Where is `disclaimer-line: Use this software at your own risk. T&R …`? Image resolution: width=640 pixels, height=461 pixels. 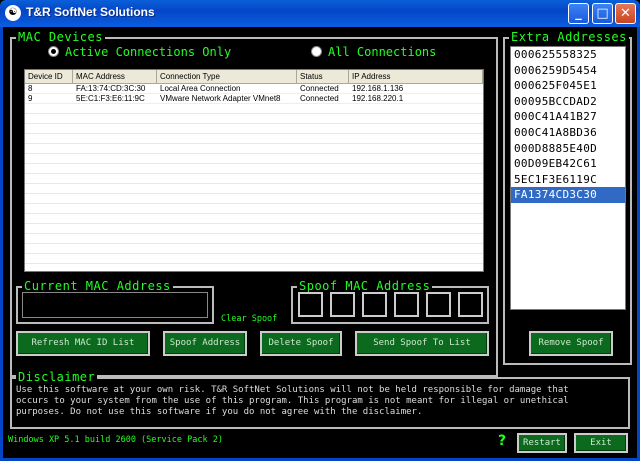 disclaimer-line: Use this software at your own risk. T&R … is located at coordinates (292, 390).